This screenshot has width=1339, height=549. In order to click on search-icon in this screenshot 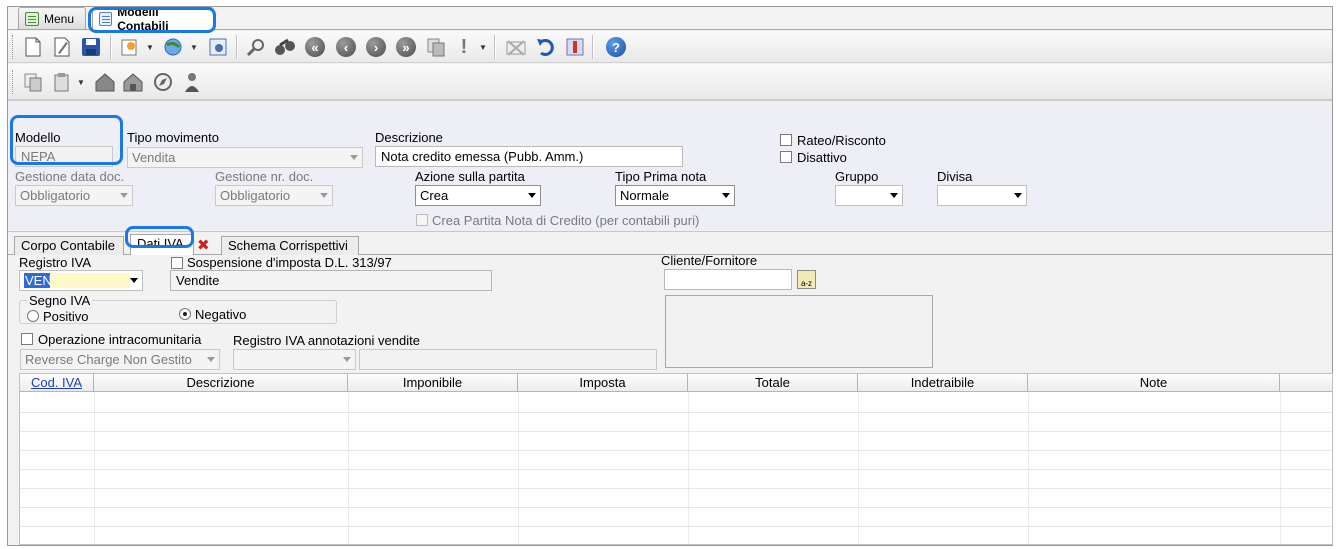, I will do `click(256, 47)`.